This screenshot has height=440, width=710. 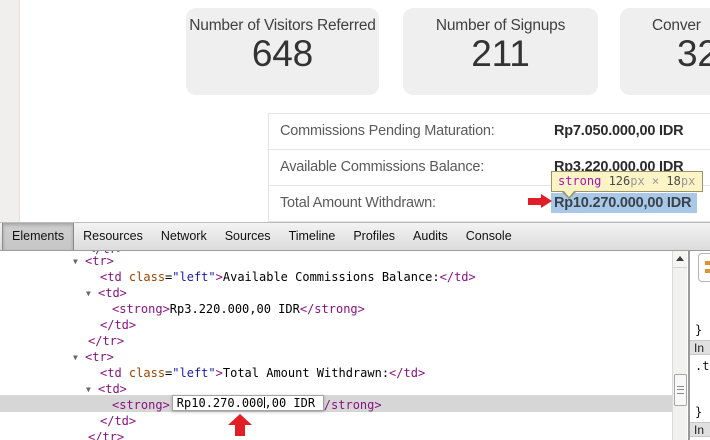 What do you see at coordinates (38, 236) in the screenshot?
I see `tab-elements: Elements` at bounding box center [38, 236].